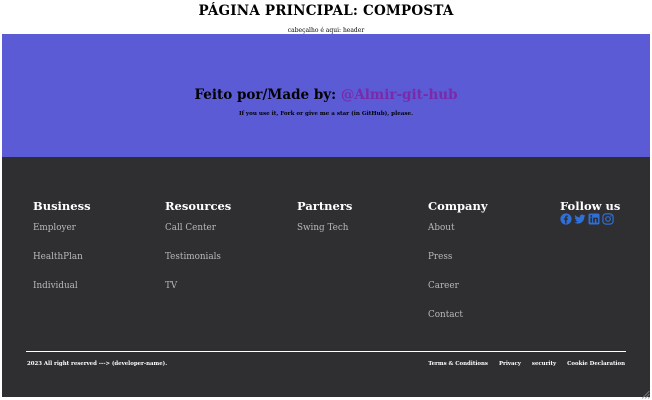 This screenshot has width=652, height=400. I want to click on footer-column-business: Business Employer HealthPlan Individual, so click(62, 254).